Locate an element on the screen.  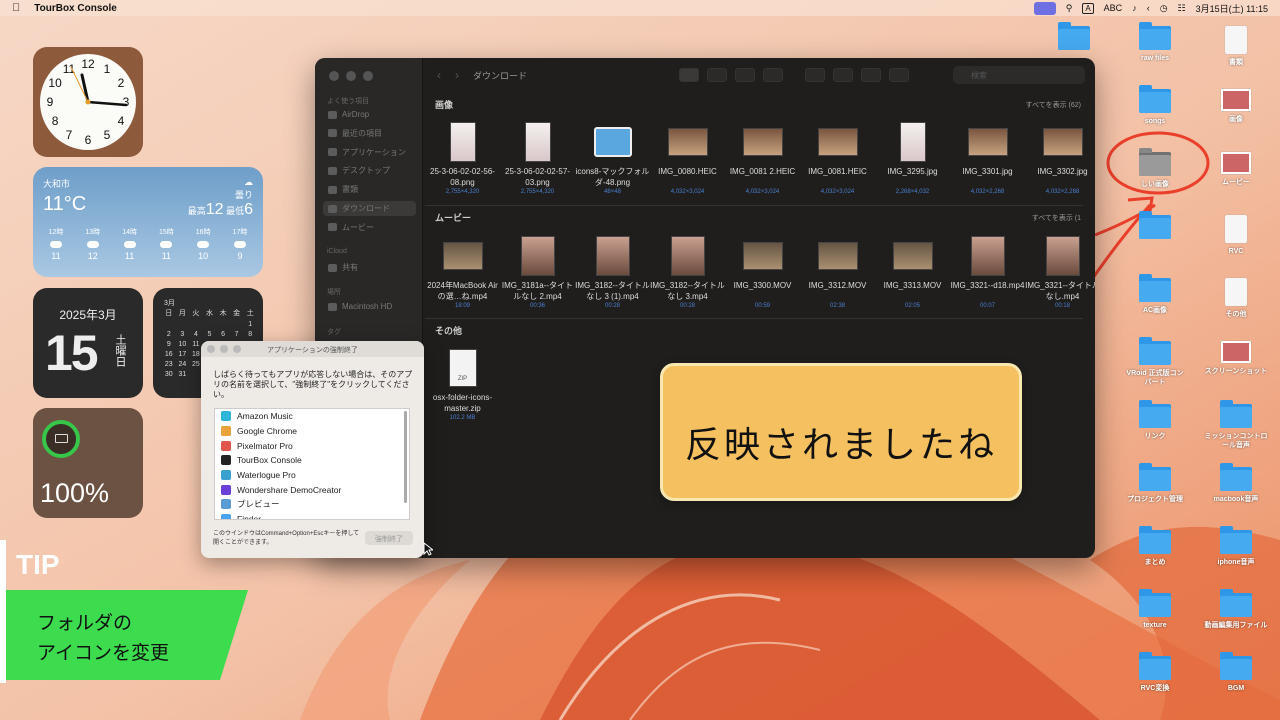
chevron-left-icon: ‹ is located at coordinates (1148, 8).